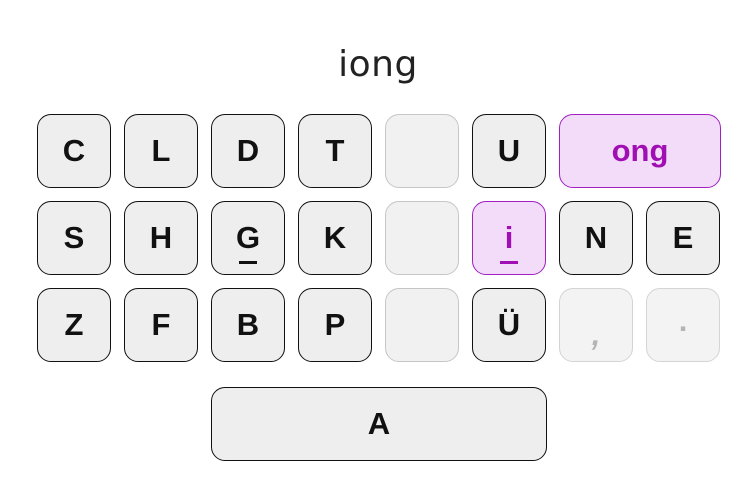  I want to click on key-label: A, so click(379, 423).